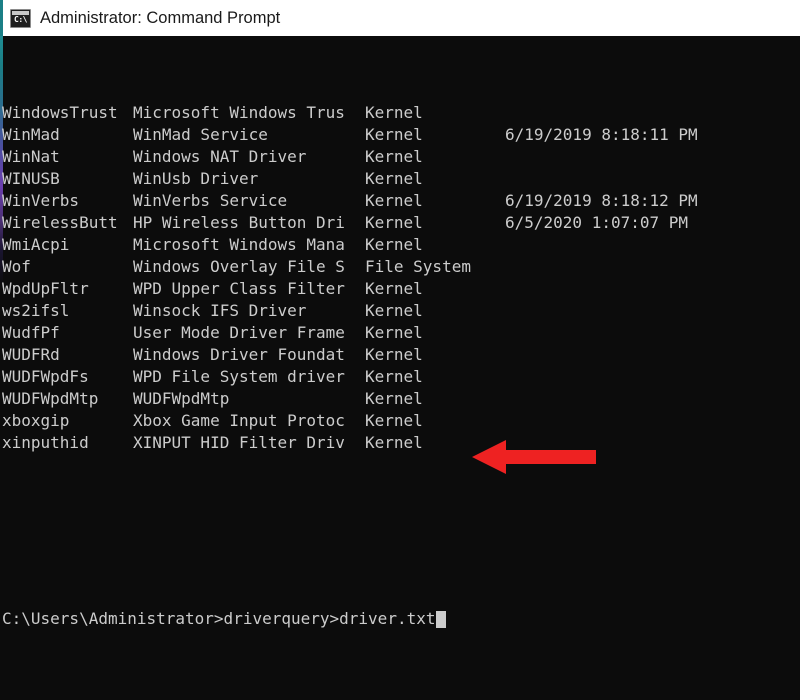 The image size is (800, 700). Describe the element at coordinates (45, 442) in the screenshot. I see `driver-module-name: xinputhid` at that location.